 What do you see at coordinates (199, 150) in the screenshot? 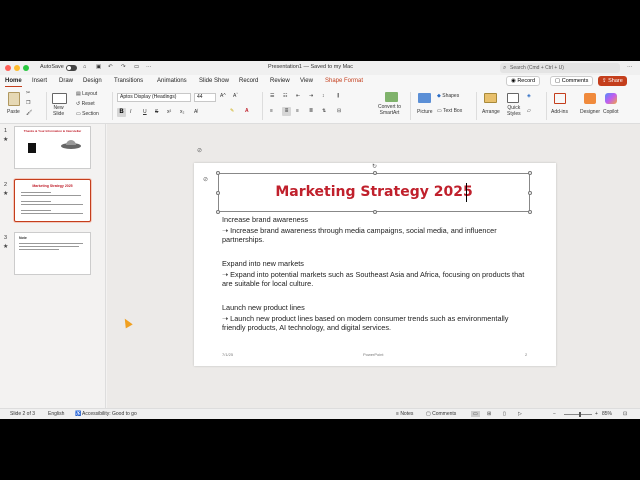
I see `slide-tool-icon: ⊘` at bounding box center [199, 150].